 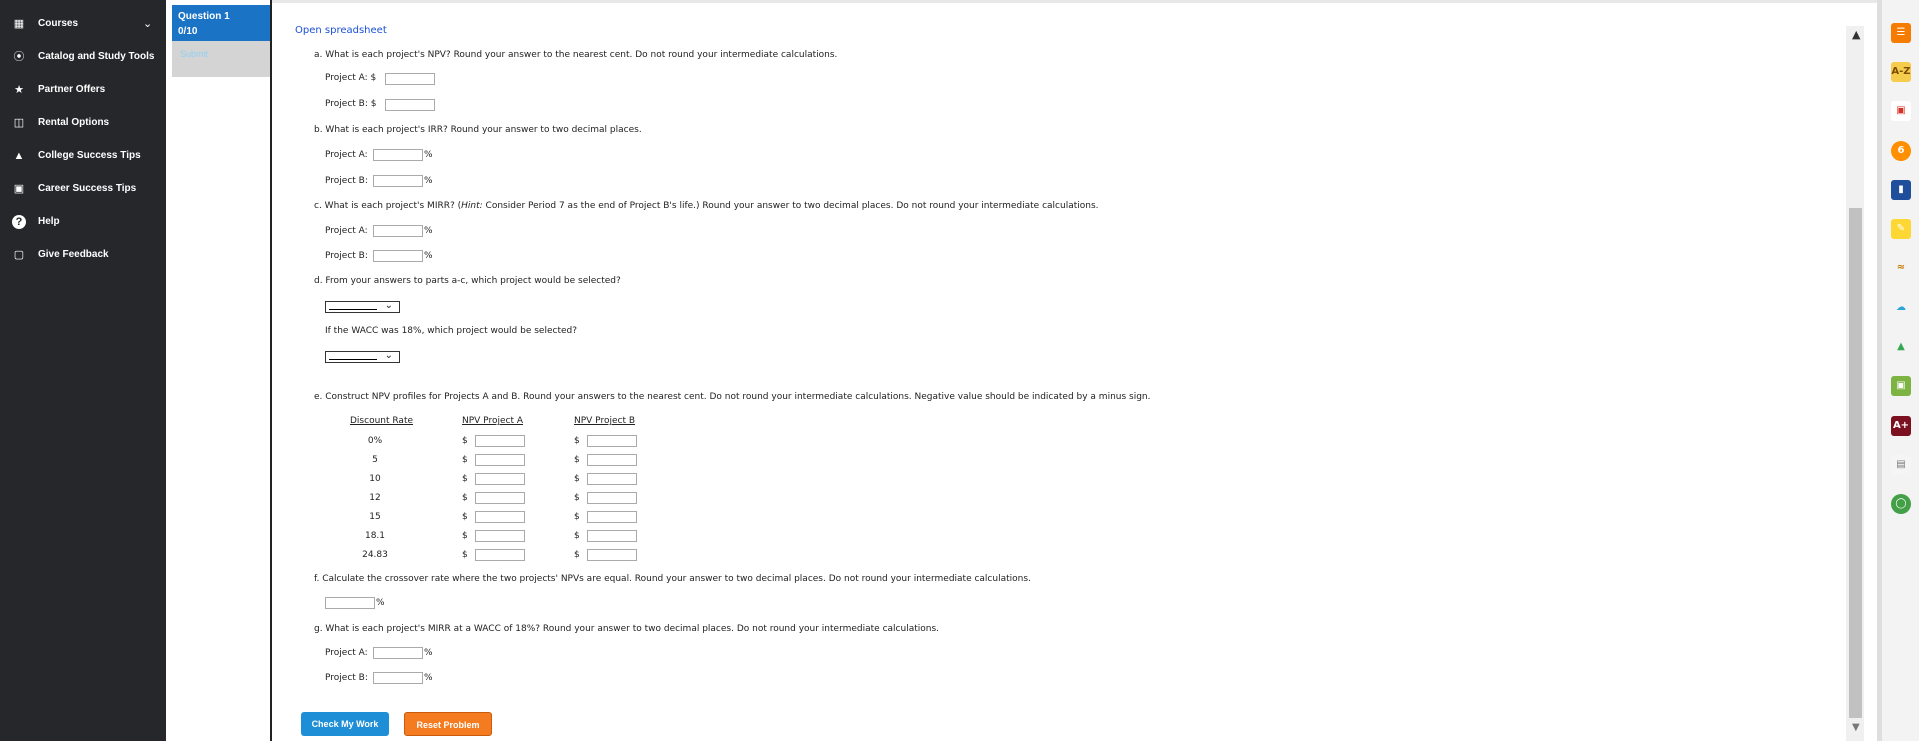 What do you see at coordinates (83, 24) in the screenshot?
I see `nav-item-courses: ▦ Courses ⌄` at bounding box center [83, 24].